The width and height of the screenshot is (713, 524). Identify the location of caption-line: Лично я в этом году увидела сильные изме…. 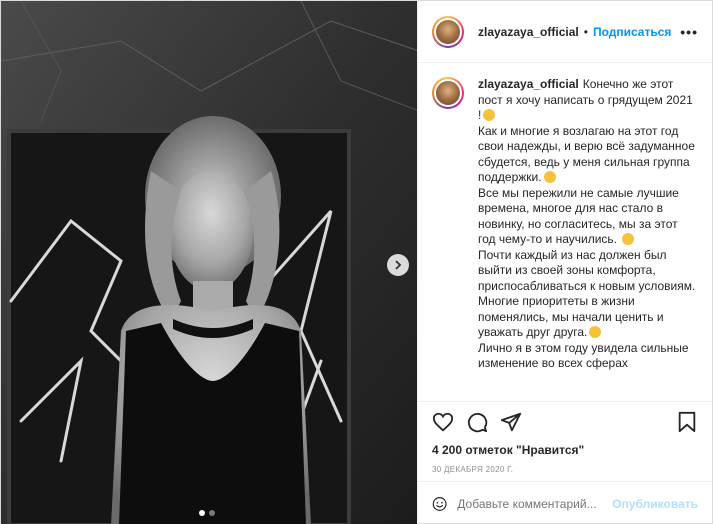
(583, 355).